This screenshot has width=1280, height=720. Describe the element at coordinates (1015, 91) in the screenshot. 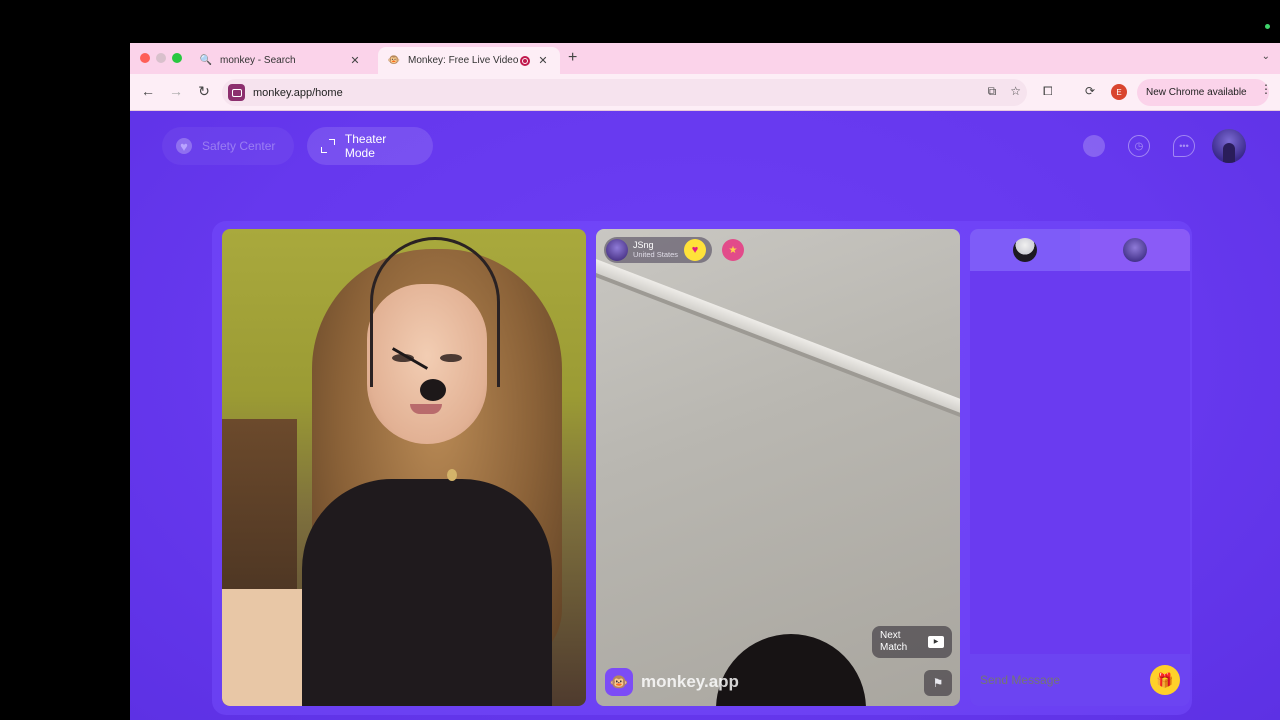

I see `bookmark-star-icon: ☆` at that location.